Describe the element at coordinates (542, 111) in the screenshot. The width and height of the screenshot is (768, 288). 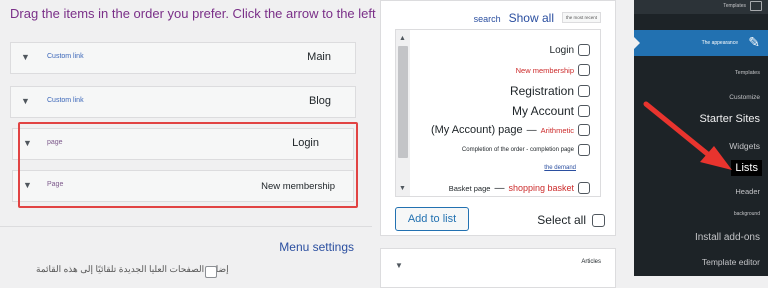
I see `list-item-label: My Account` at that location.